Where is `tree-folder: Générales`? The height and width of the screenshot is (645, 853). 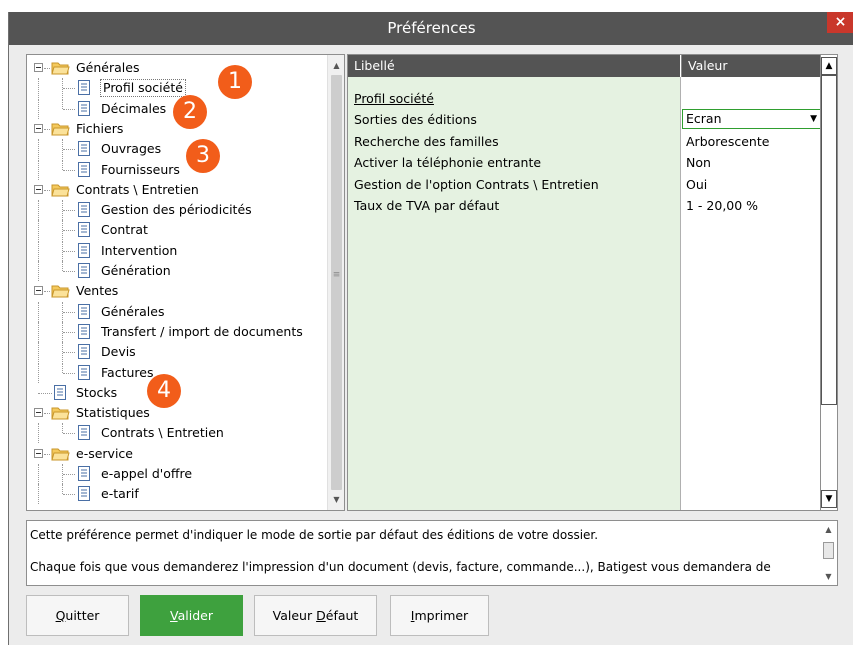 tree-folder: Générales is located at coordinates (177, 68).